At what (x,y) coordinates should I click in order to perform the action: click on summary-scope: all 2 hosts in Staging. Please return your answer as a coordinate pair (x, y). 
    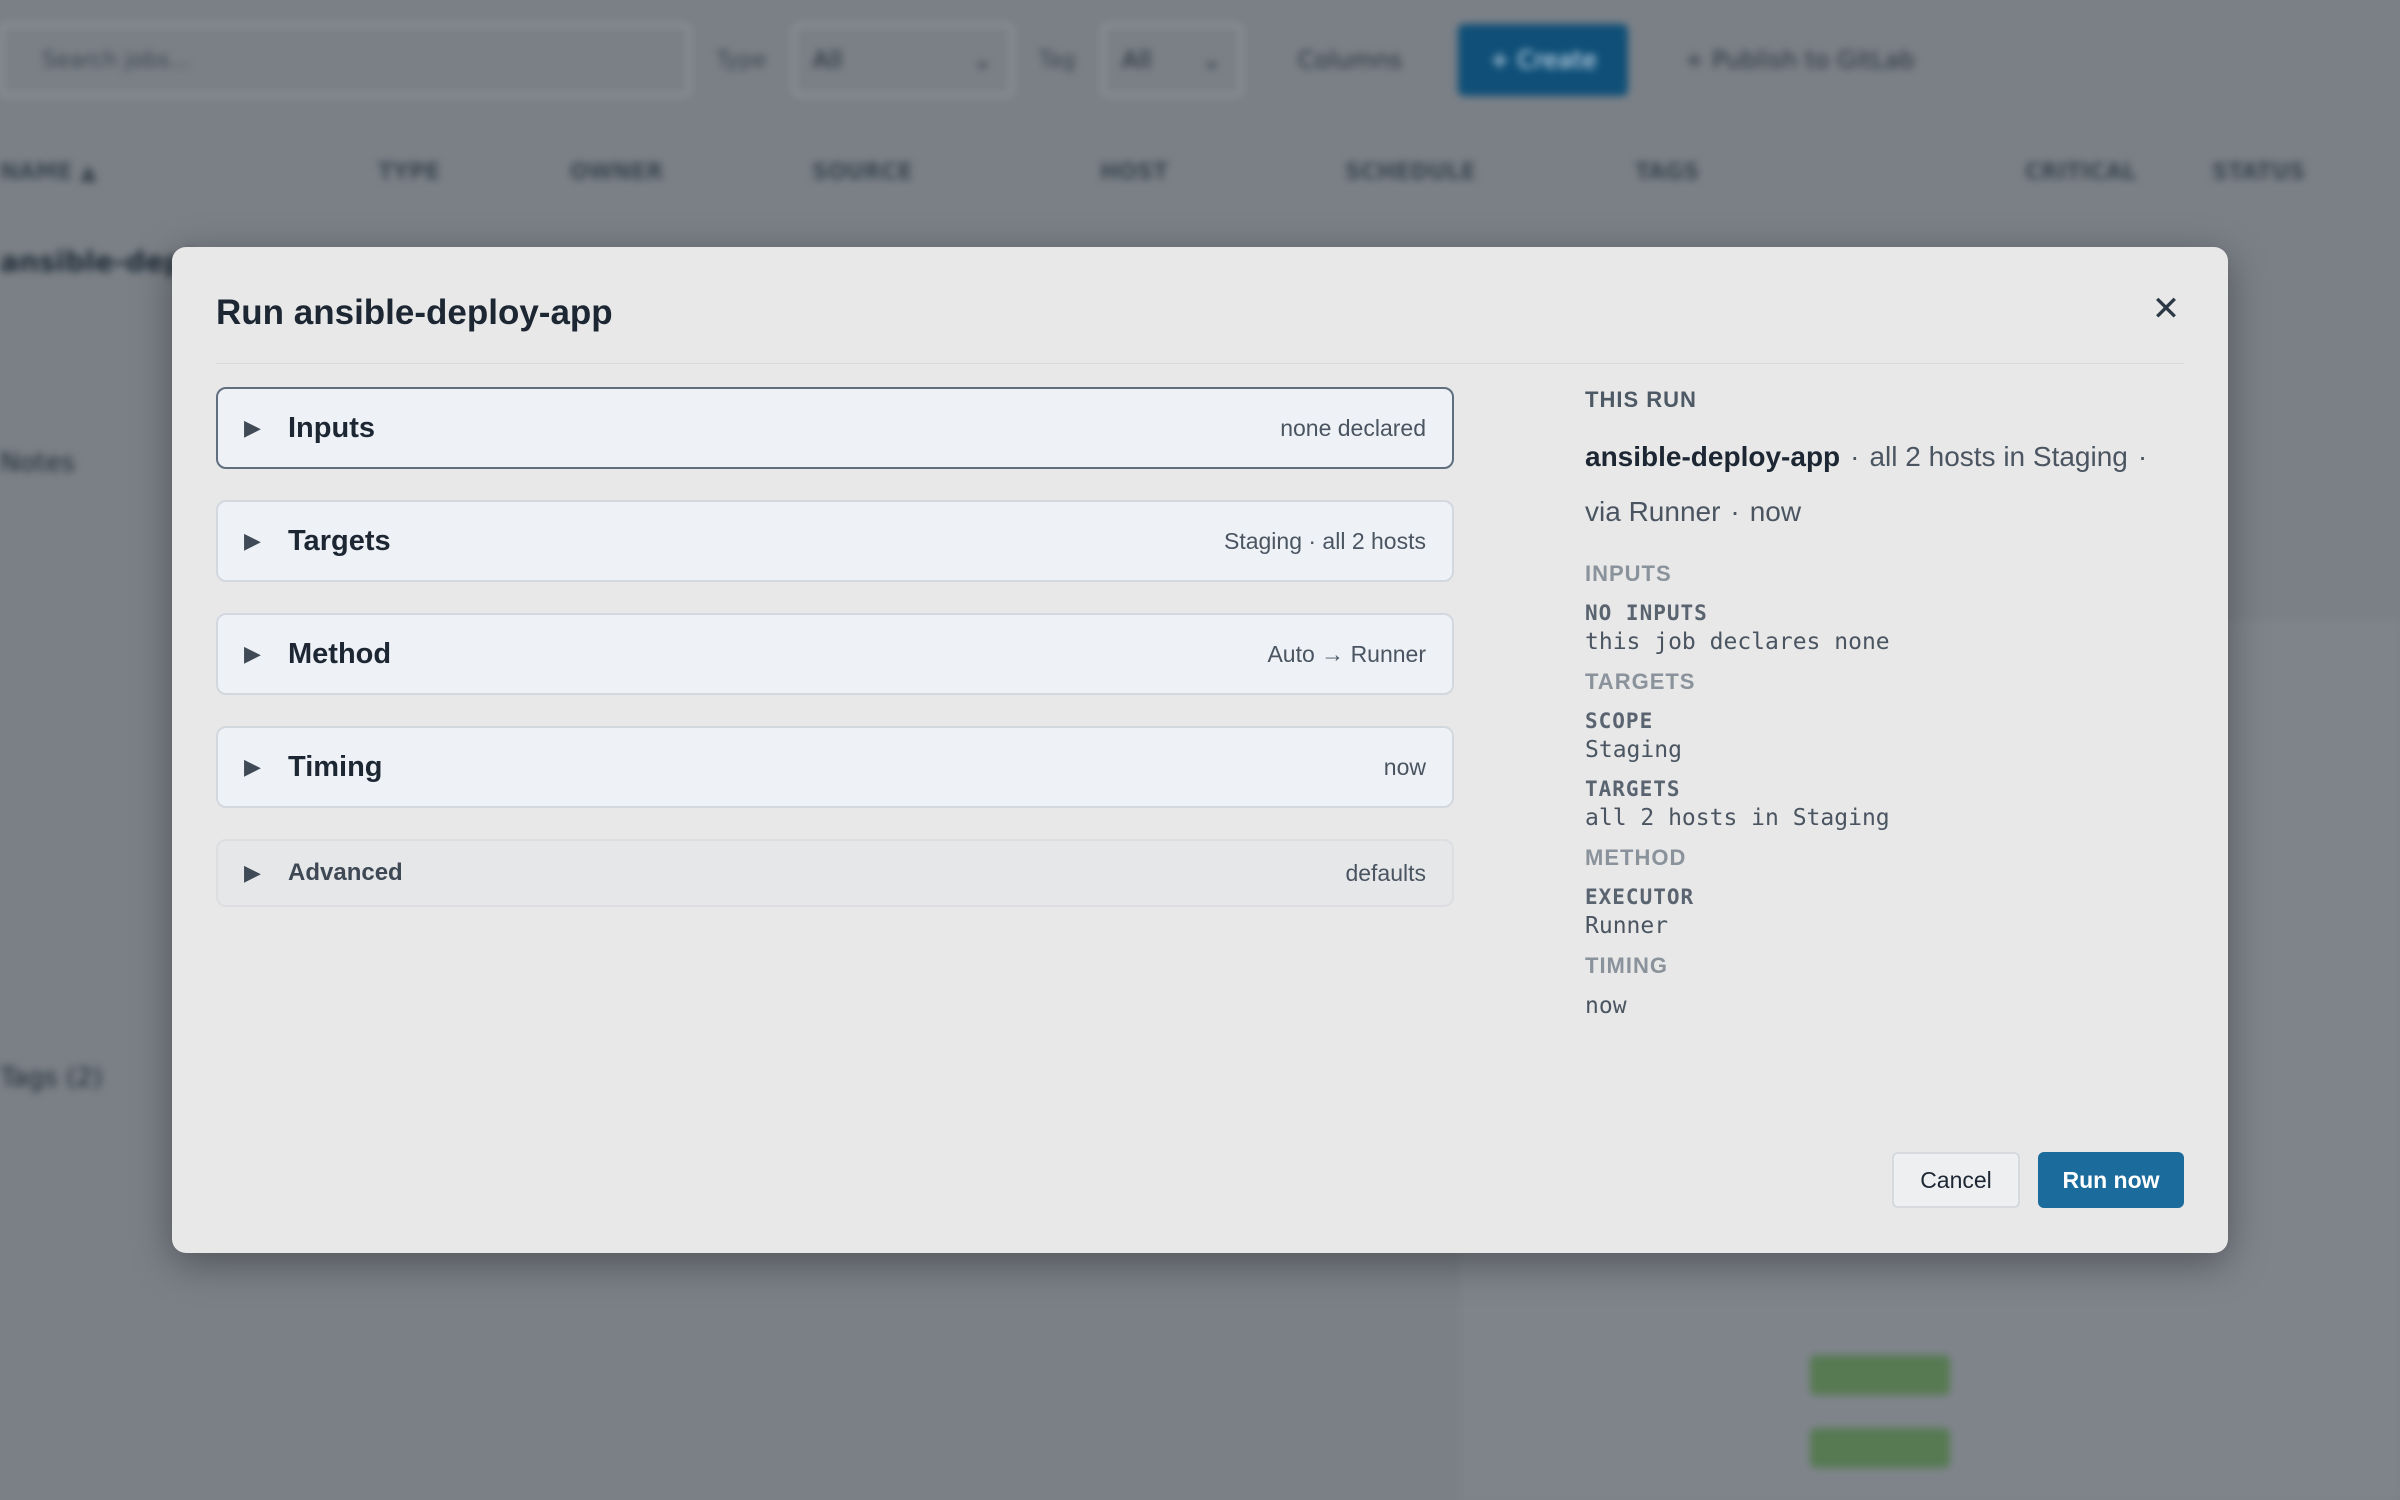
    Looking at the image, I should click on (1998, 456).